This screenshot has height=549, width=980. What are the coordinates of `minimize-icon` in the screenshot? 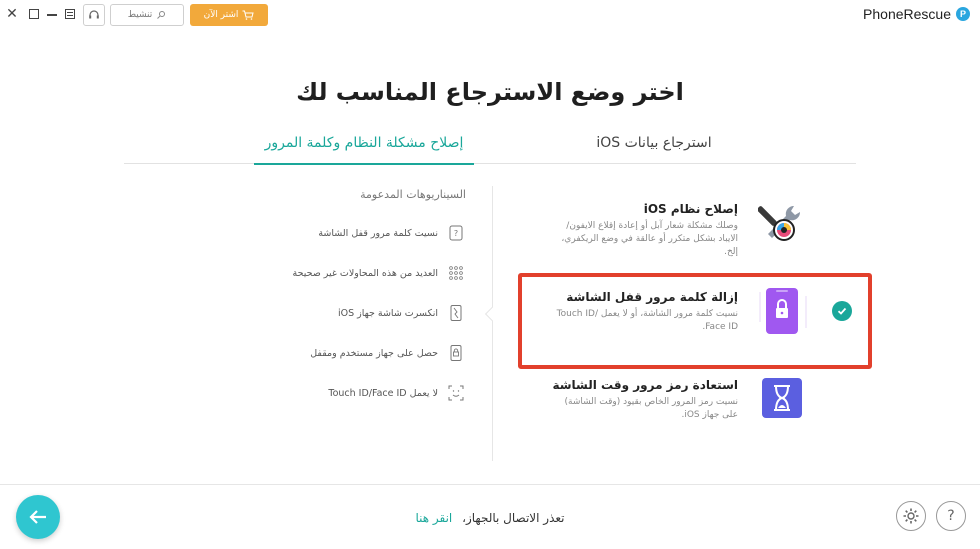 It's located at (52, 14).